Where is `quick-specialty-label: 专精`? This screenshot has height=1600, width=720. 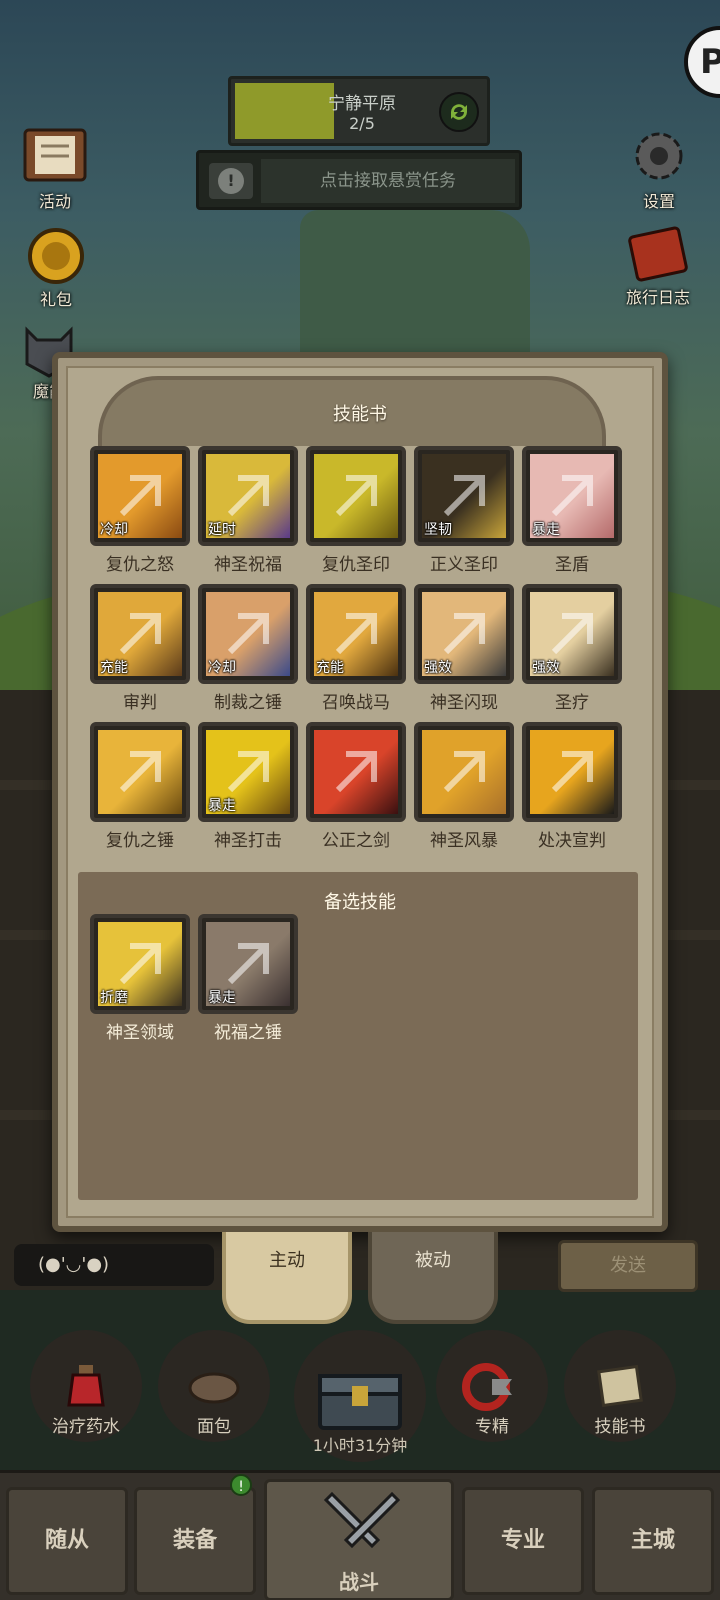
quick-specialty-label: 专精 is located at coordinates (492, 1427).